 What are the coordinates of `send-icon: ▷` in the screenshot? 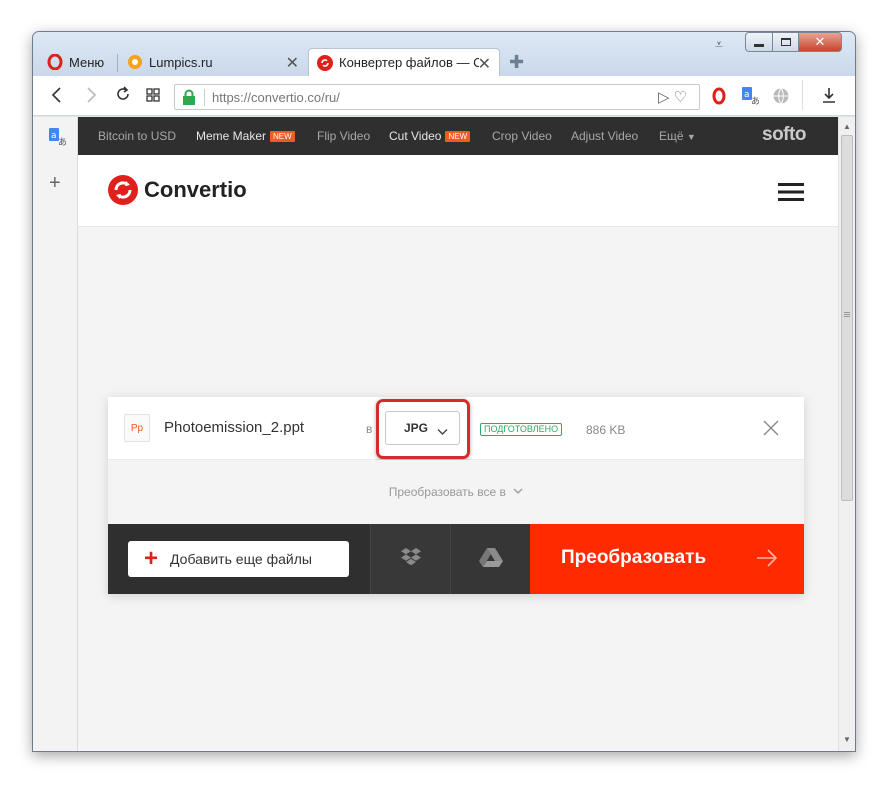 It's located at (666, 97).